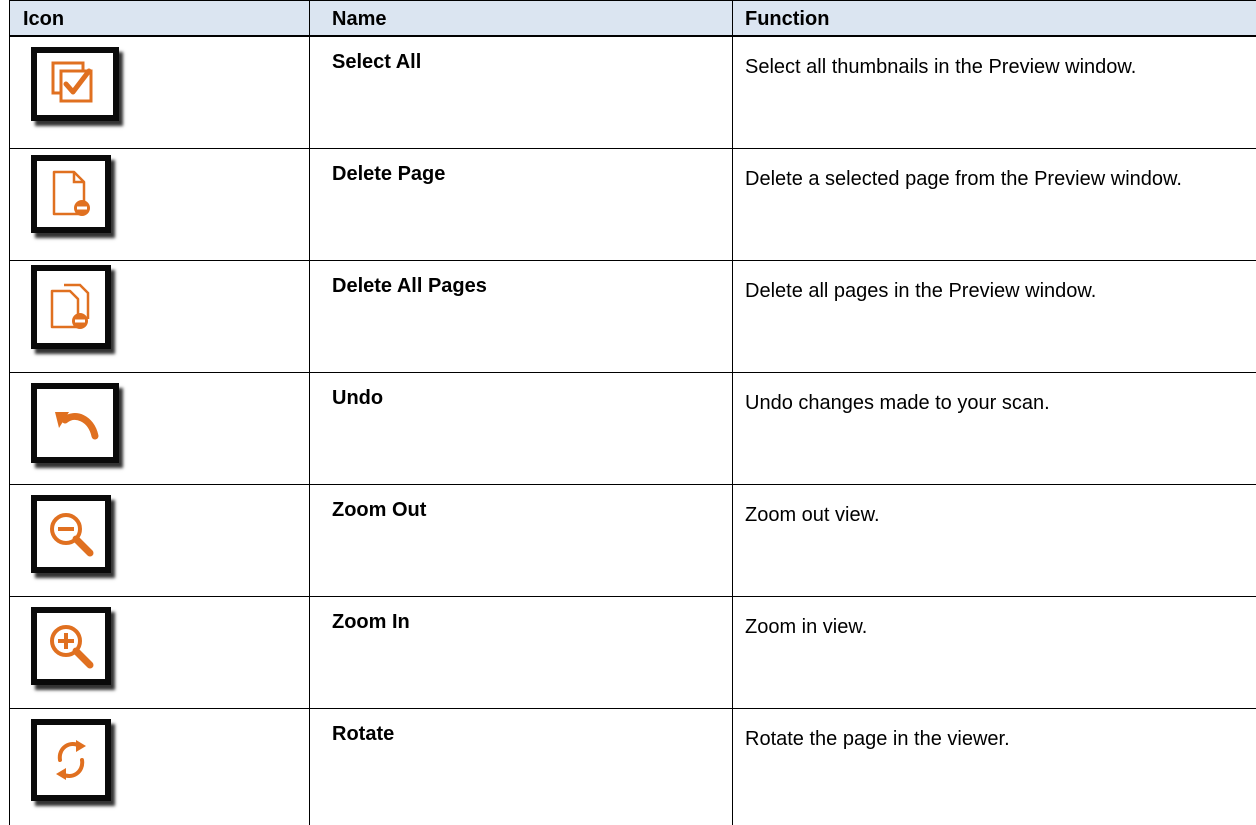 The height and width of the screenshot is (825, 1256). I want to click on row-function: Undo changes made to your scan., so click(897, 403).